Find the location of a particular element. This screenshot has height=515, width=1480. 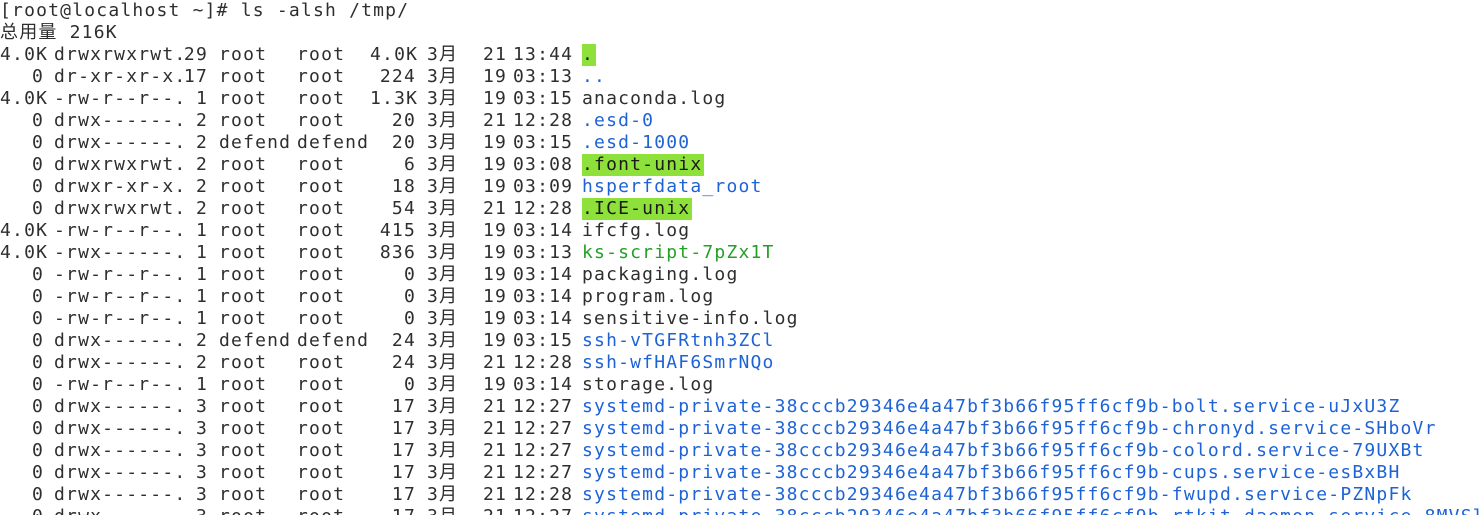

file-name-cell: .. is located at coordinates (594, 76).